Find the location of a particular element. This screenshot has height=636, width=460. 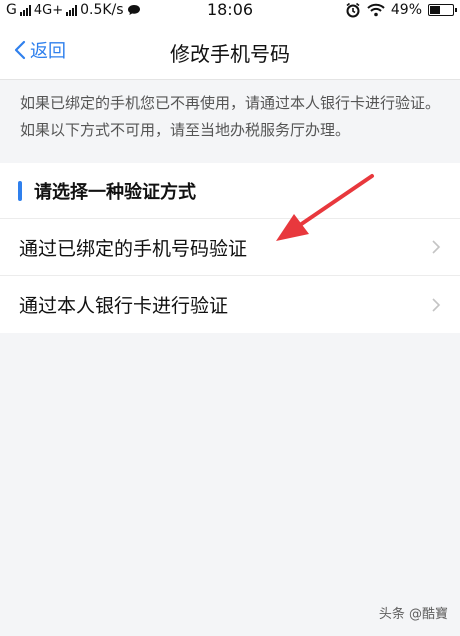

battery-icon is located at coordinates (442, 10).